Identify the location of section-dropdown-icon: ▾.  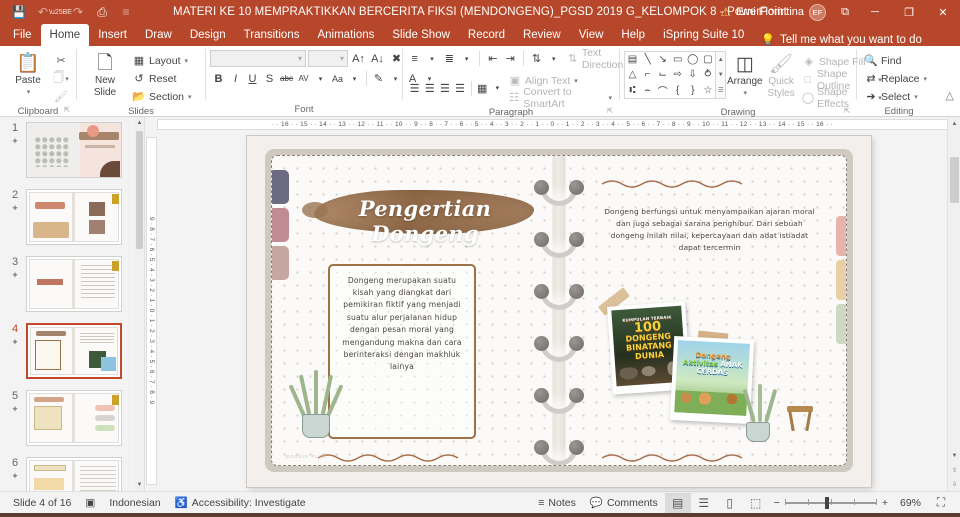
(190, 97).